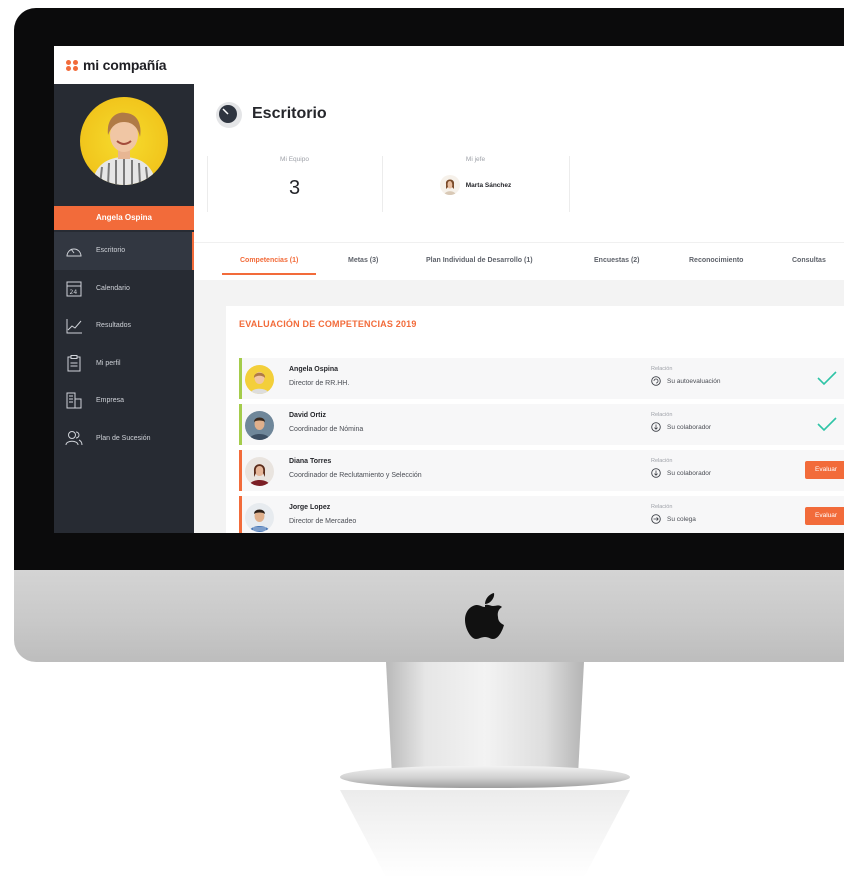 The width and height of the screenshot is (844, 878). I want to click on employee-role: Director de Mercadeo, so click(323, 521).